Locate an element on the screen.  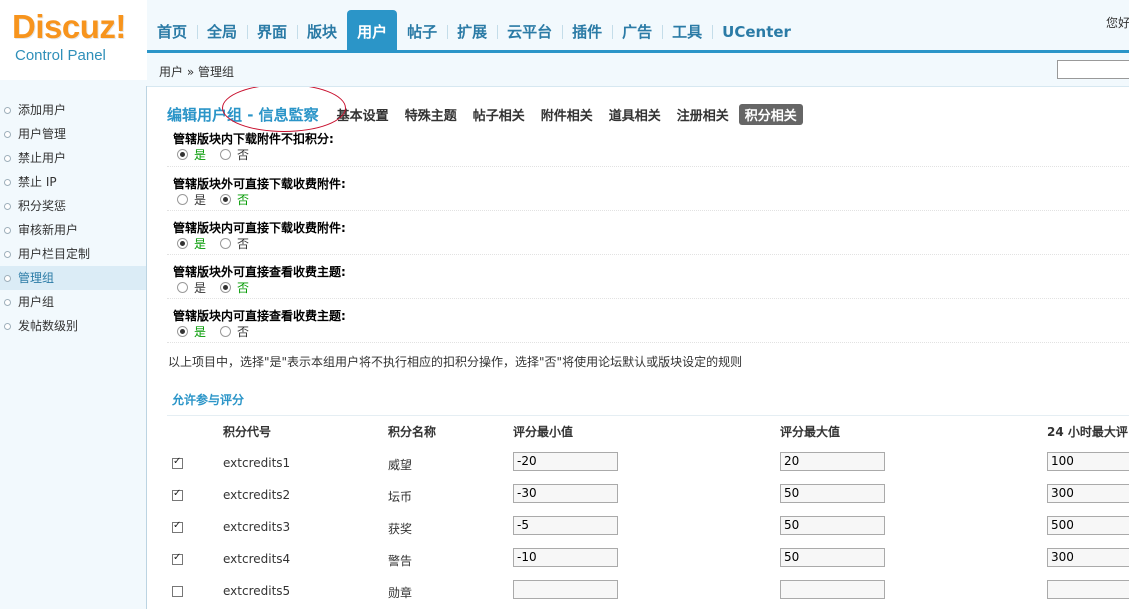
search-input is located at coordinates (1093, 69).